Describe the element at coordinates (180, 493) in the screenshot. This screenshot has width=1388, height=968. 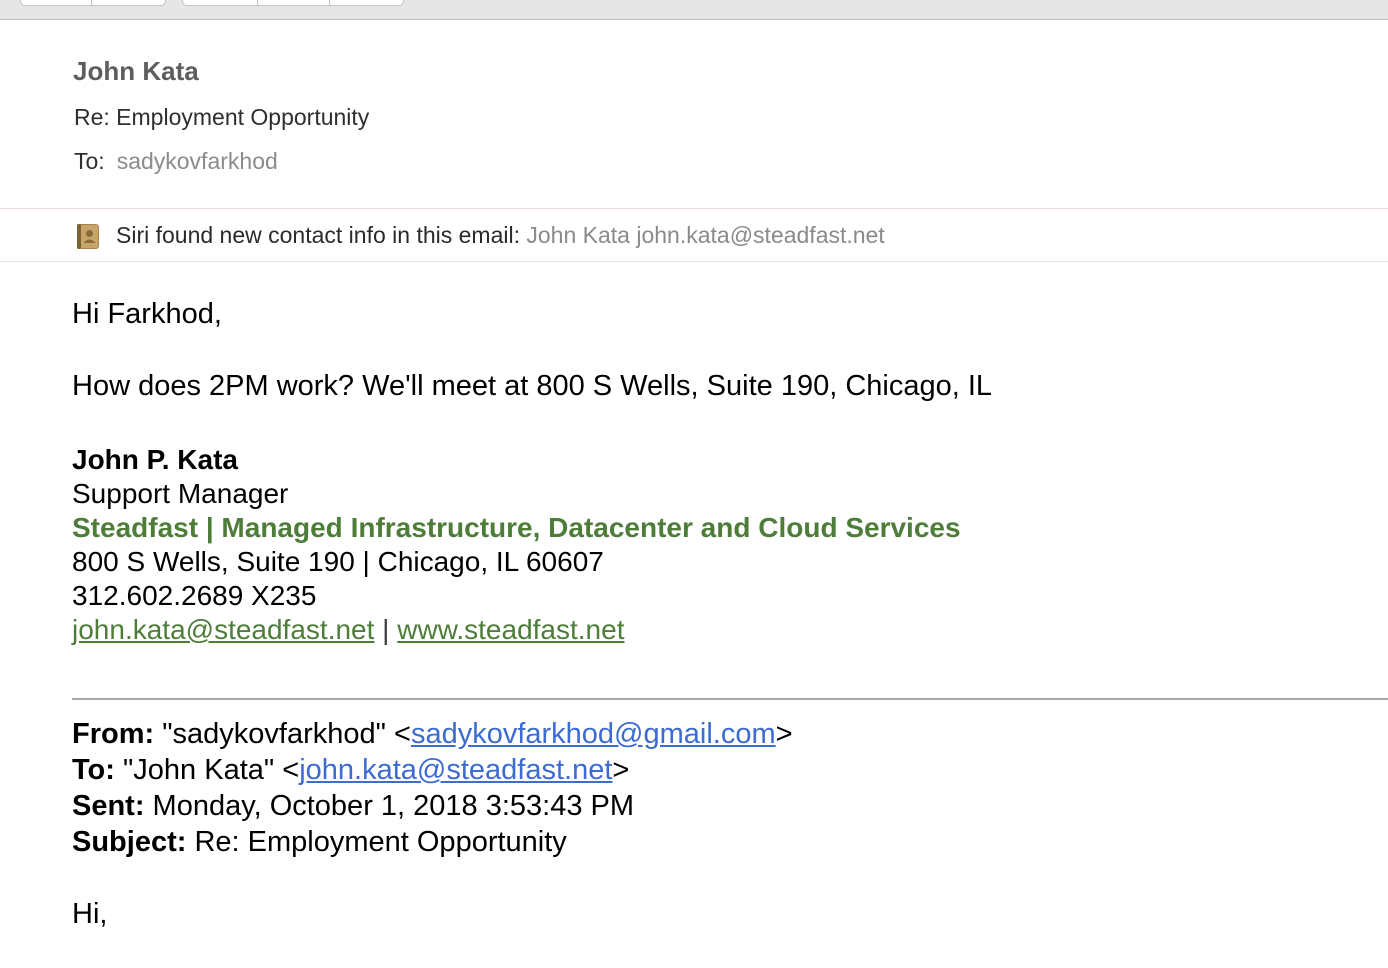
I see `signature-title: Support Manager` at that location.